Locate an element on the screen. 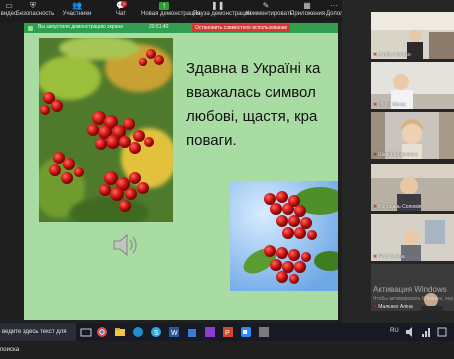 This screenshot has width=454, height=359. participants-button: 👥 Участники is located at coordinates (77, 11).